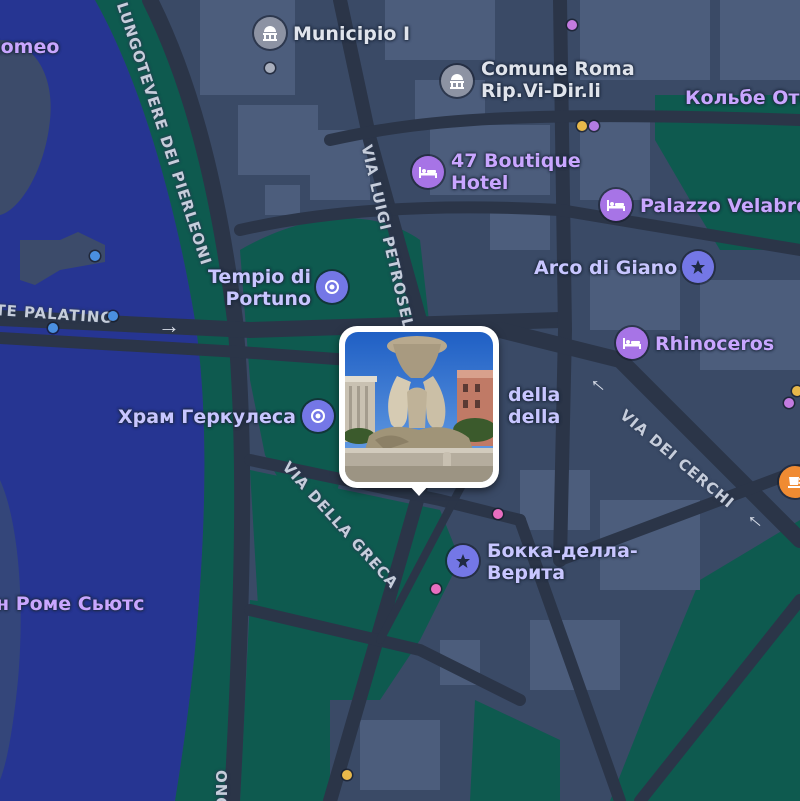 This screenshot has width=800, height=801. What do you see at coordinates (714, 344) in the screenshot?
I see `poi-label-rhinoceros: Rhinoceros` at bounding box center [714, 344].